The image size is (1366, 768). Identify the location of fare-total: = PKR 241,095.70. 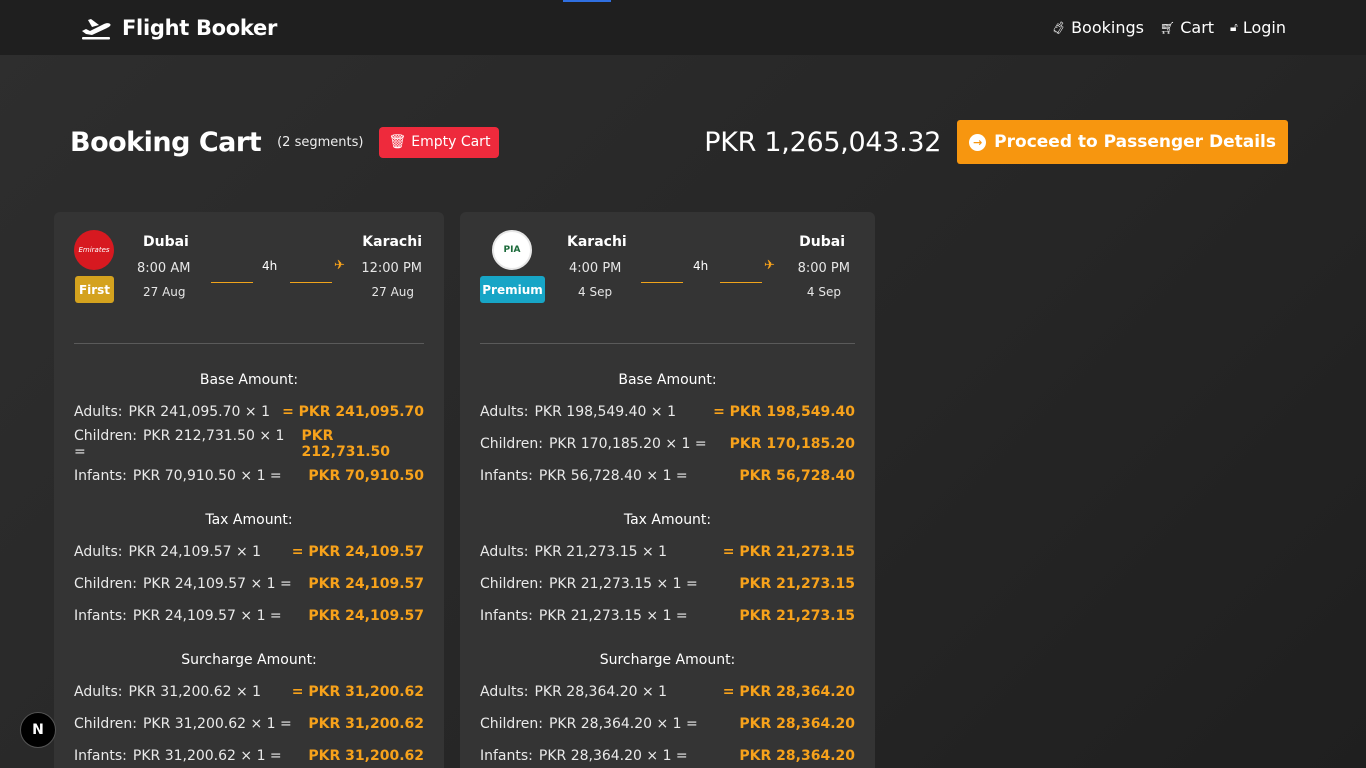
(353, 412).